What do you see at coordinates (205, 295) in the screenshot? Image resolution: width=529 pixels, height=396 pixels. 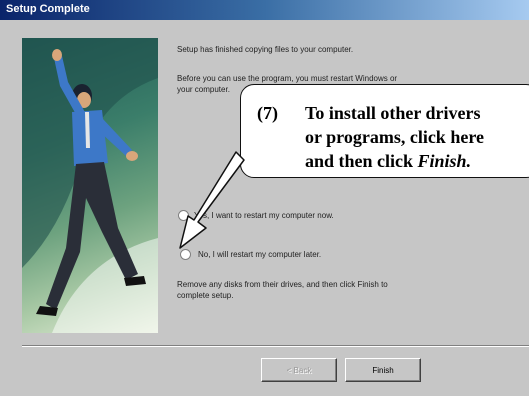 I see `remove-disks-message-line2: complete setup.` at bounding box center [205, 295].